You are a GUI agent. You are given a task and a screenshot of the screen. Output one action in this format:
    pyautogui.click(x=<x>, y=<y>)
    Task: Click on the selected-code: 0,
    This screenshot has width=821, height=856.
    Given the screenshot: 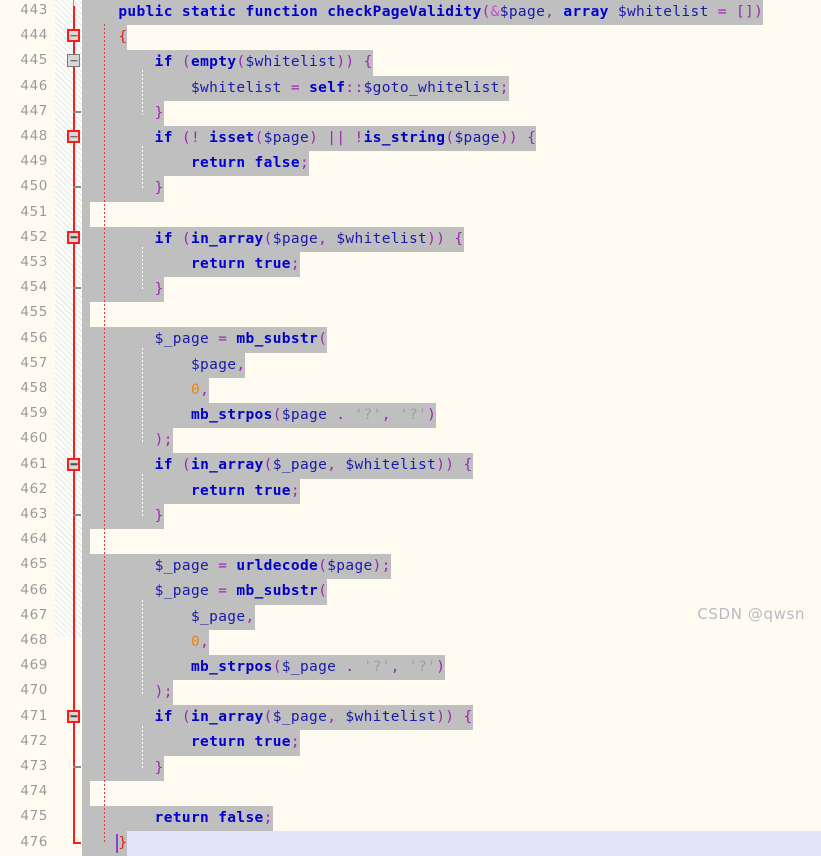 What is the action you would take?
    pyautogui.click(x=146, y=642)
    